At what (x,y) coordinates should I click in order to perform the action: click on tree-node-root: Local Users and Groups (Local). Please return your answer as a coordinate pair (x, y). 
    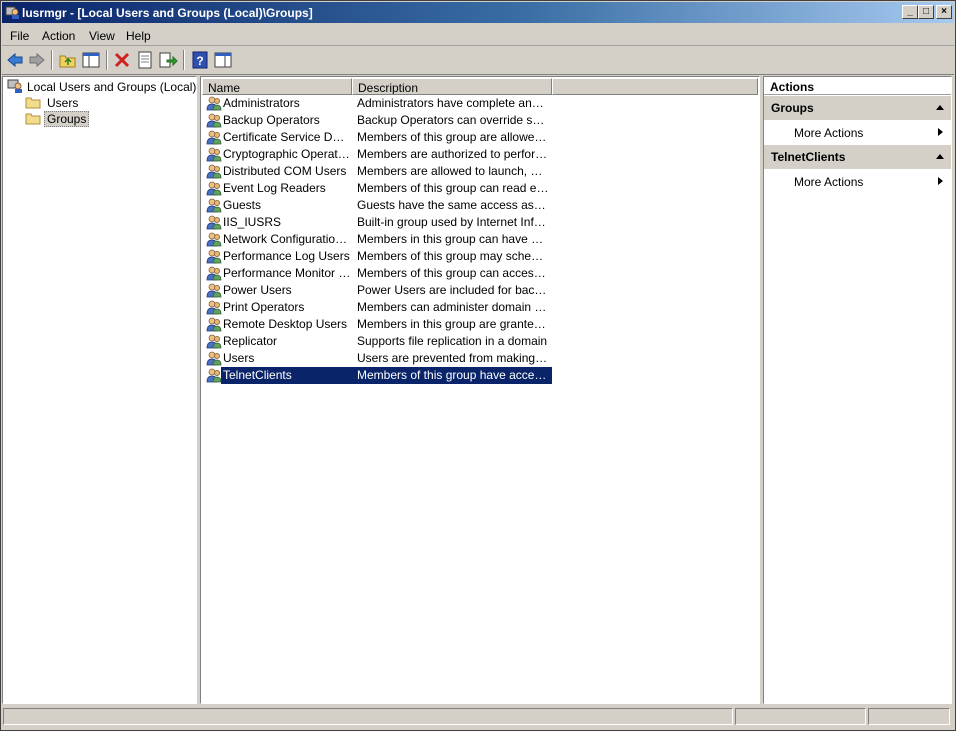
    Looking at the image, I should click on (101, 87).